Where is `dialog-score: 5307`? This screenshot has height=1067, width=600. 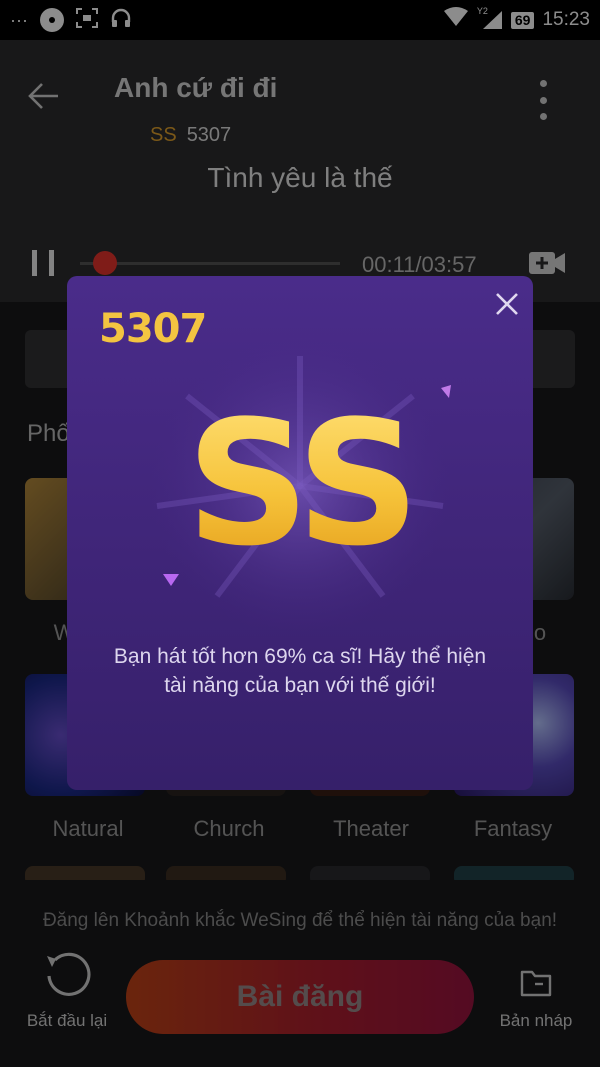 dialog-score: 5307 is located at coordinates (153, 329).